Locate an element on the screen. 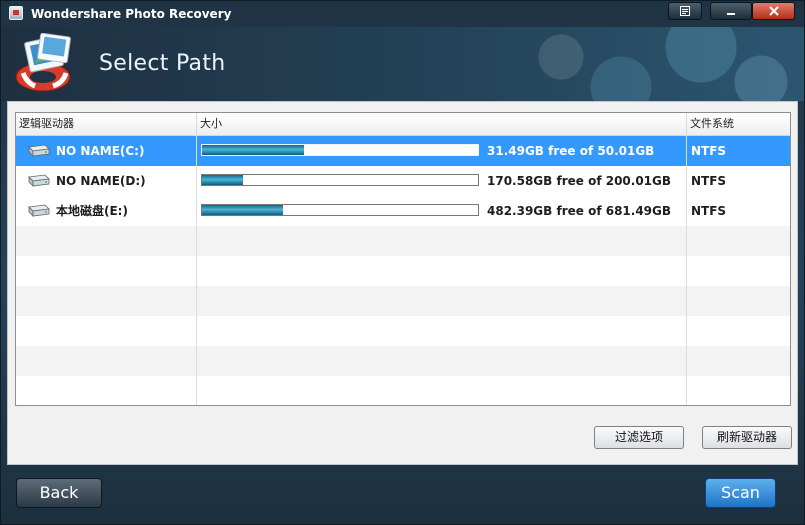 The height and width of the screenshot is (525, 805). close-icon is located at coordinates (773, 11).